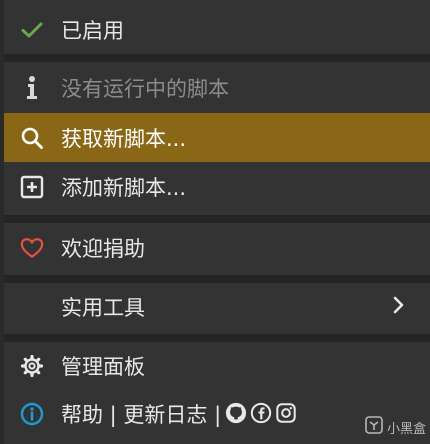 This screenshot has width=430, height=444. I want to click on gear-icon, so click(32, 366).